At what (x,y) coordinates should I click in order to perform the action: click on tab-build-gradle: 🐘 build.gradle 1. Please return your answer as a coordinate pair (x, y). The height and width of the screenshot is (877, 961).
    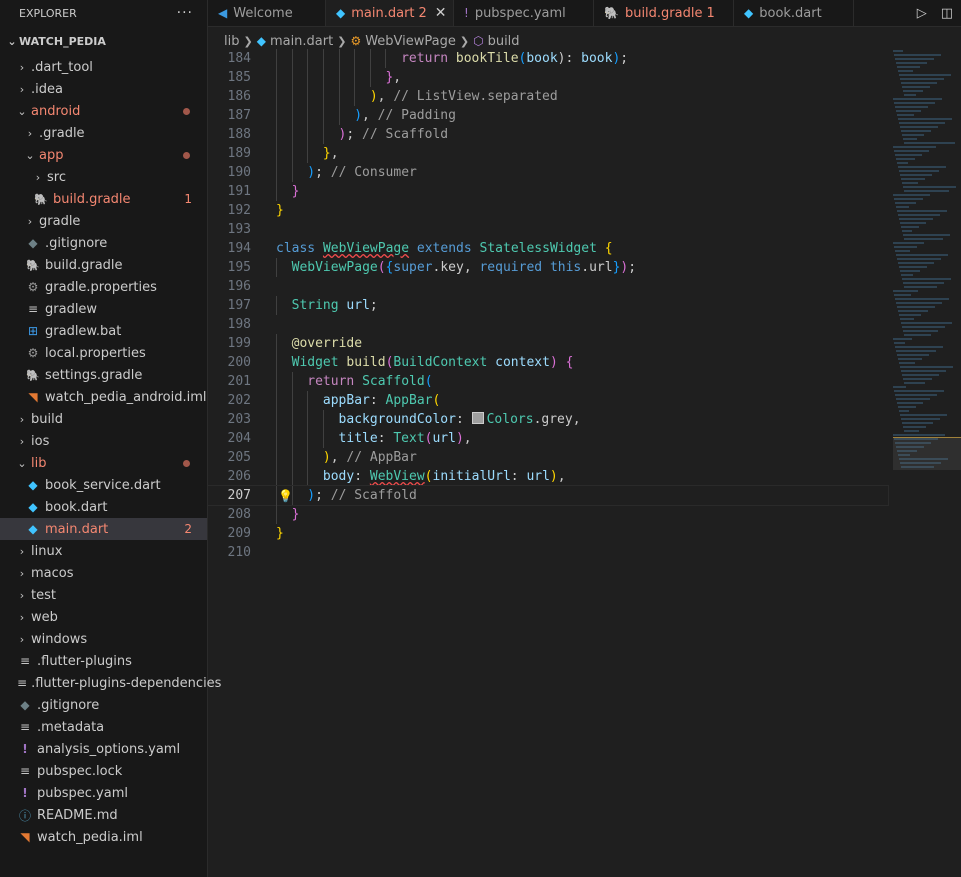
    Looking at the image, I should click on (664, 13).